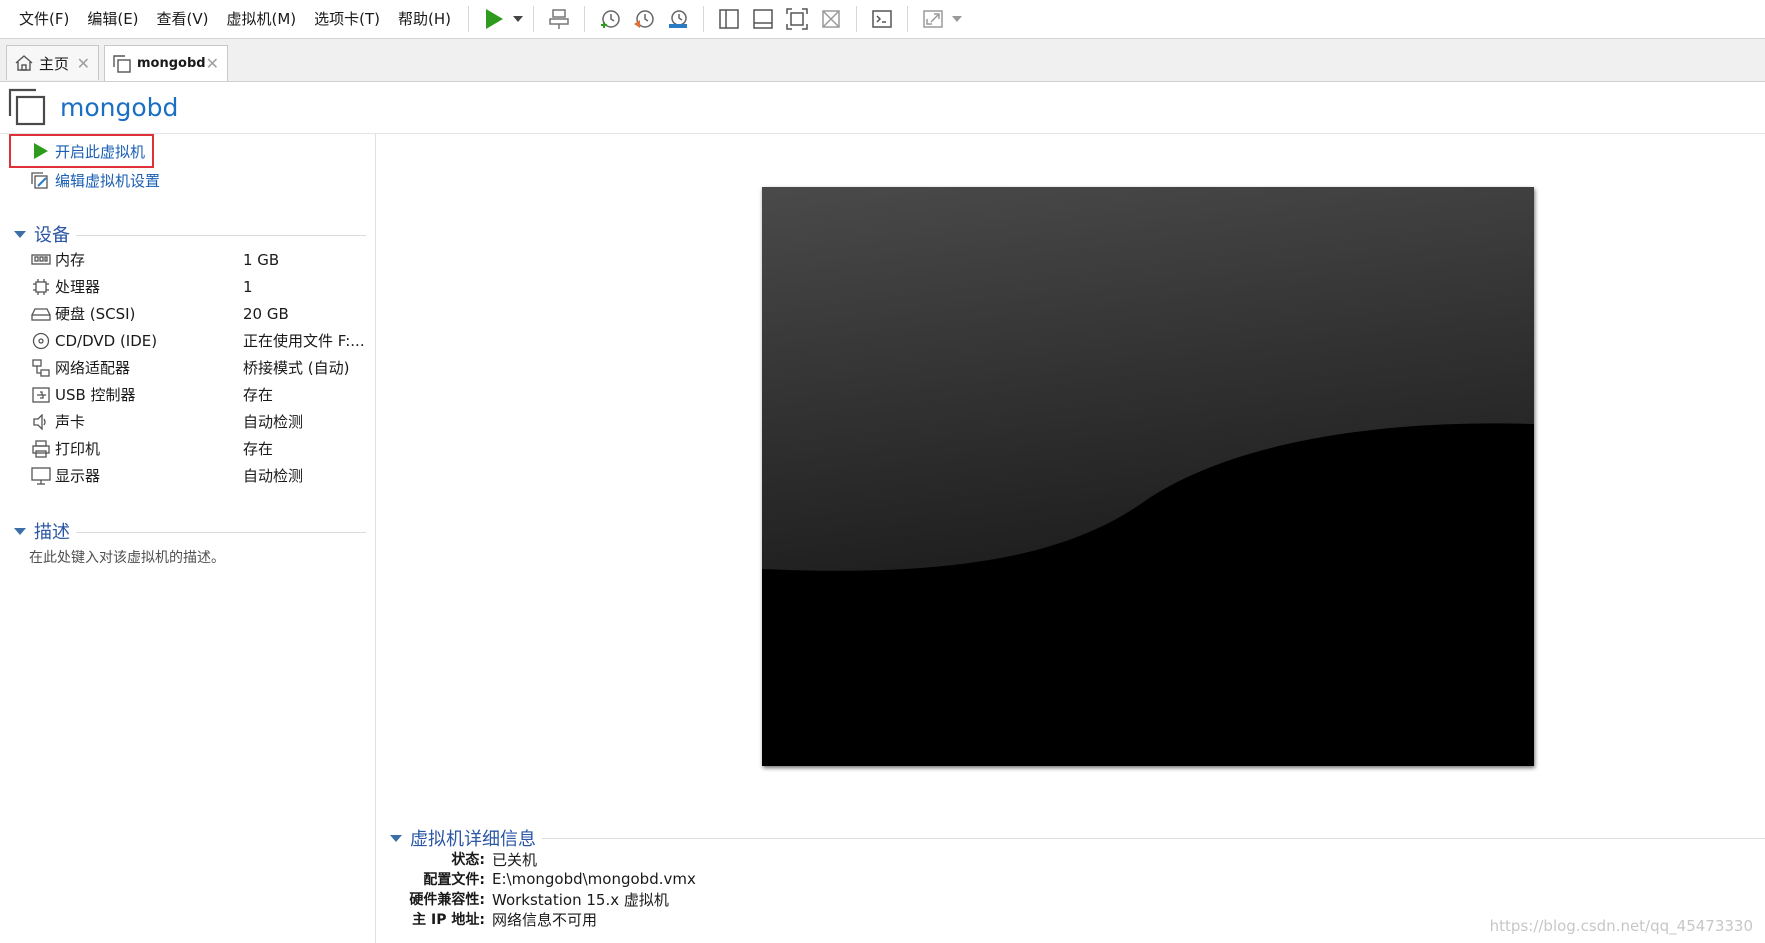 Image resolution: width=1765 pixels, height=943 pixels. What do you see at coordinates (273, 476) in the screenshot?
I see `device-value: 自动检测` at bounding box center [273, 476].